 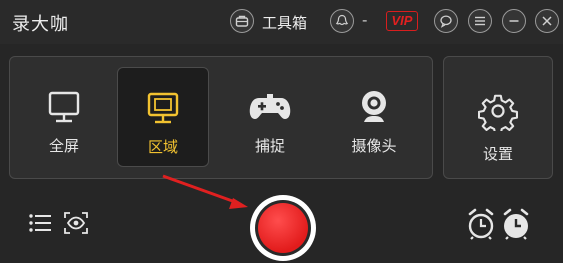 I want to click on chat-icon, so click(x=446, y=21).